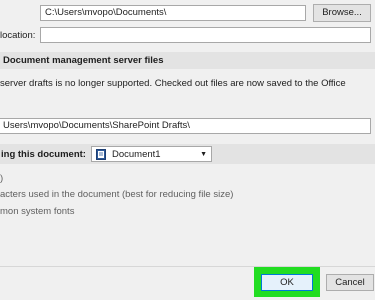  What do you see at coordinates (350, 282) in the screenshot?
I see `cancel-button: Cancel` at bounding box center [350, 282].